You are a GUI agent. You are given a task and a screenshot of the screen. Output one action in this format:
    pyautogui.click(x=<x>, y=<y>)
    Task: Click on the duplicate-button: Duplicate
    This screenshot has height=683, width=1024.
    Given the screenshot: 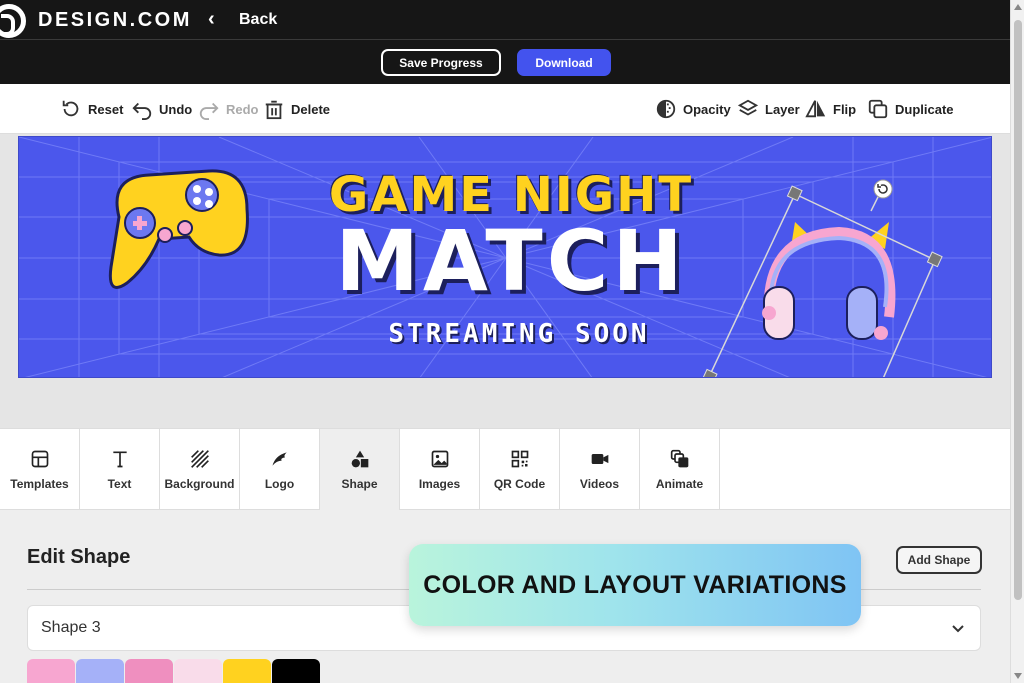 What is the action you would take?
    pyautogui.click(x=910, y=109)
    